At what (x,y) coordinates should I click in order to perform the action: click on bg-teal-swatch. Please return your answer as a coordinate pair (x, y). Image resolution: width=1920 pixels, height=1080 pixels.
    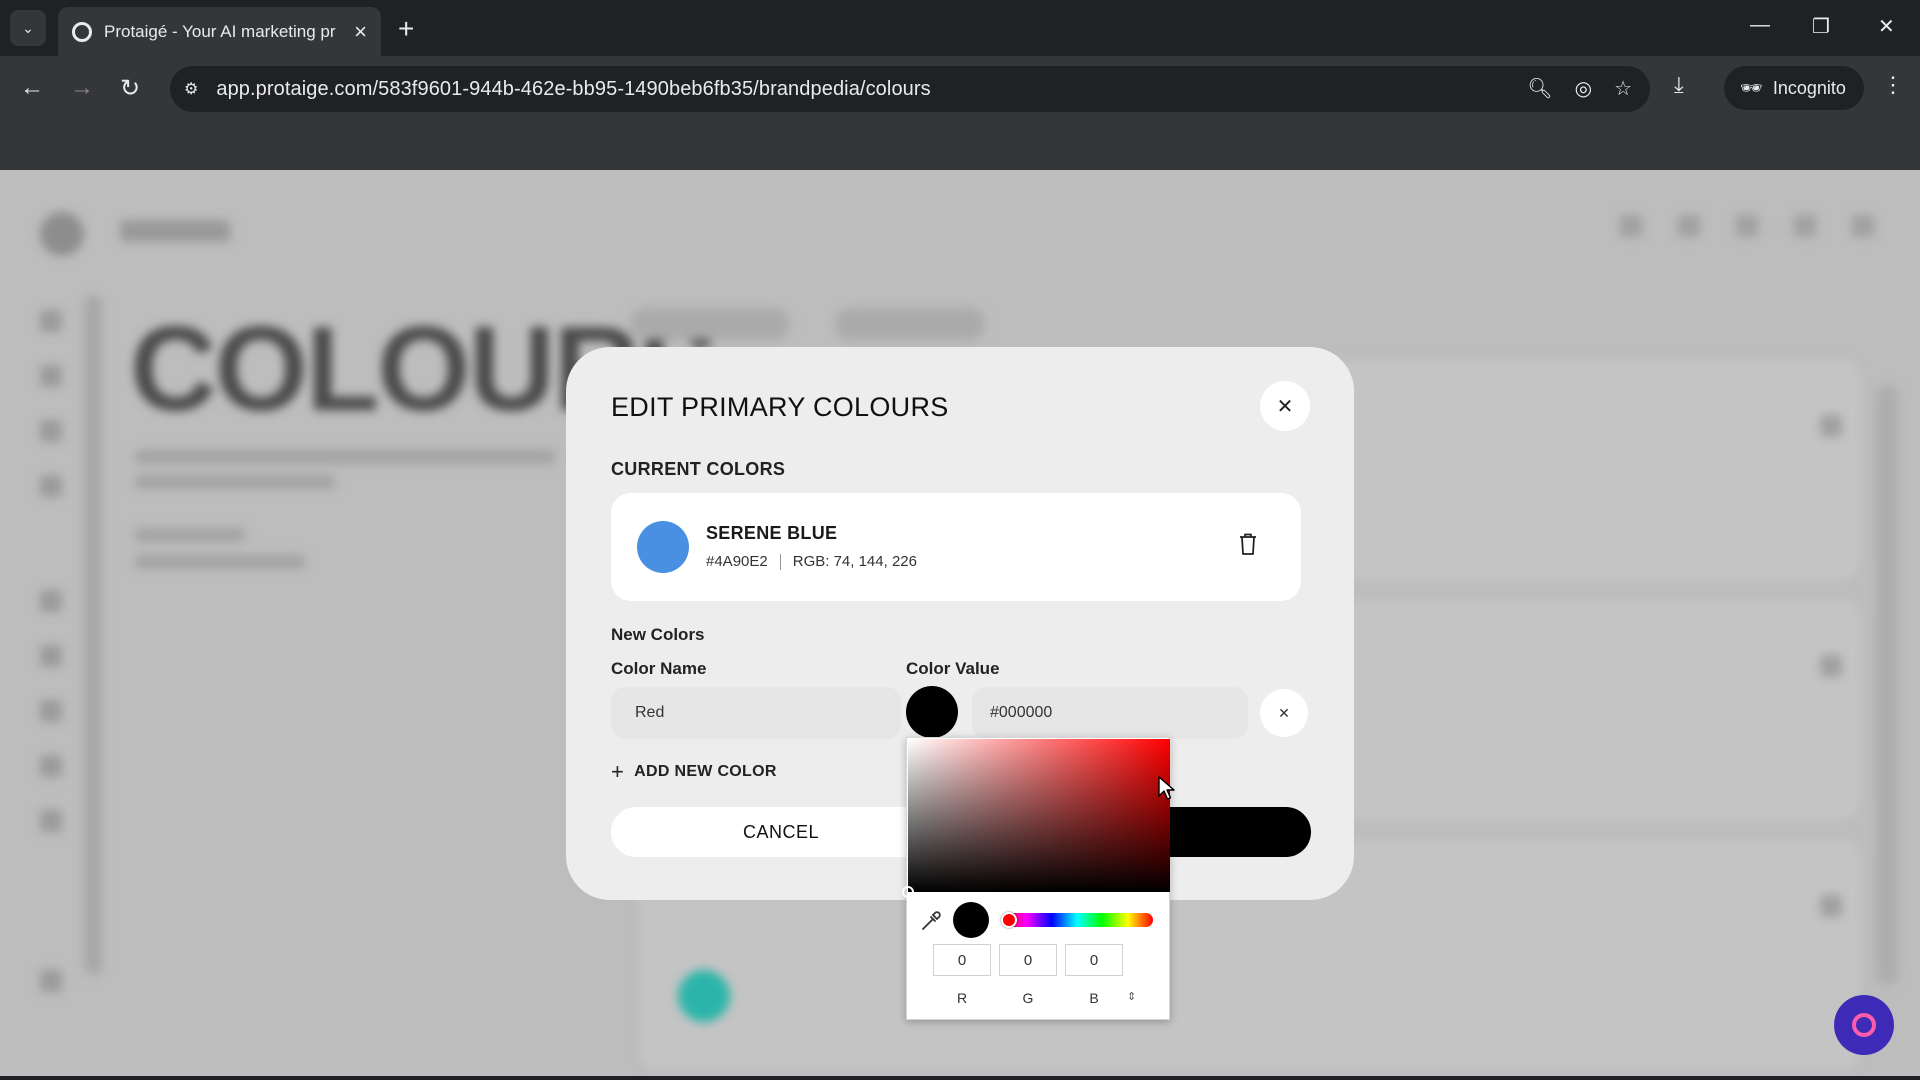
    Looking at the image, I should click on (704, 996).